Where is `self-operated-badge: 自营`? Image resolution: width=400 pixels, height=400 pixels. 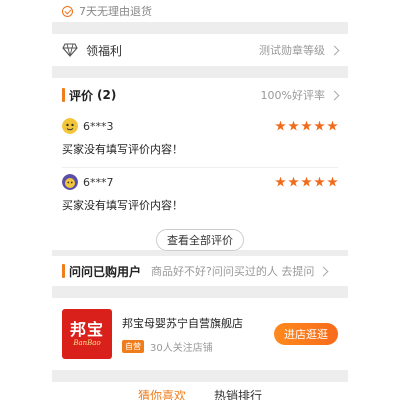 self-operated-badge: 自营 is located at coordinates (133, 346).